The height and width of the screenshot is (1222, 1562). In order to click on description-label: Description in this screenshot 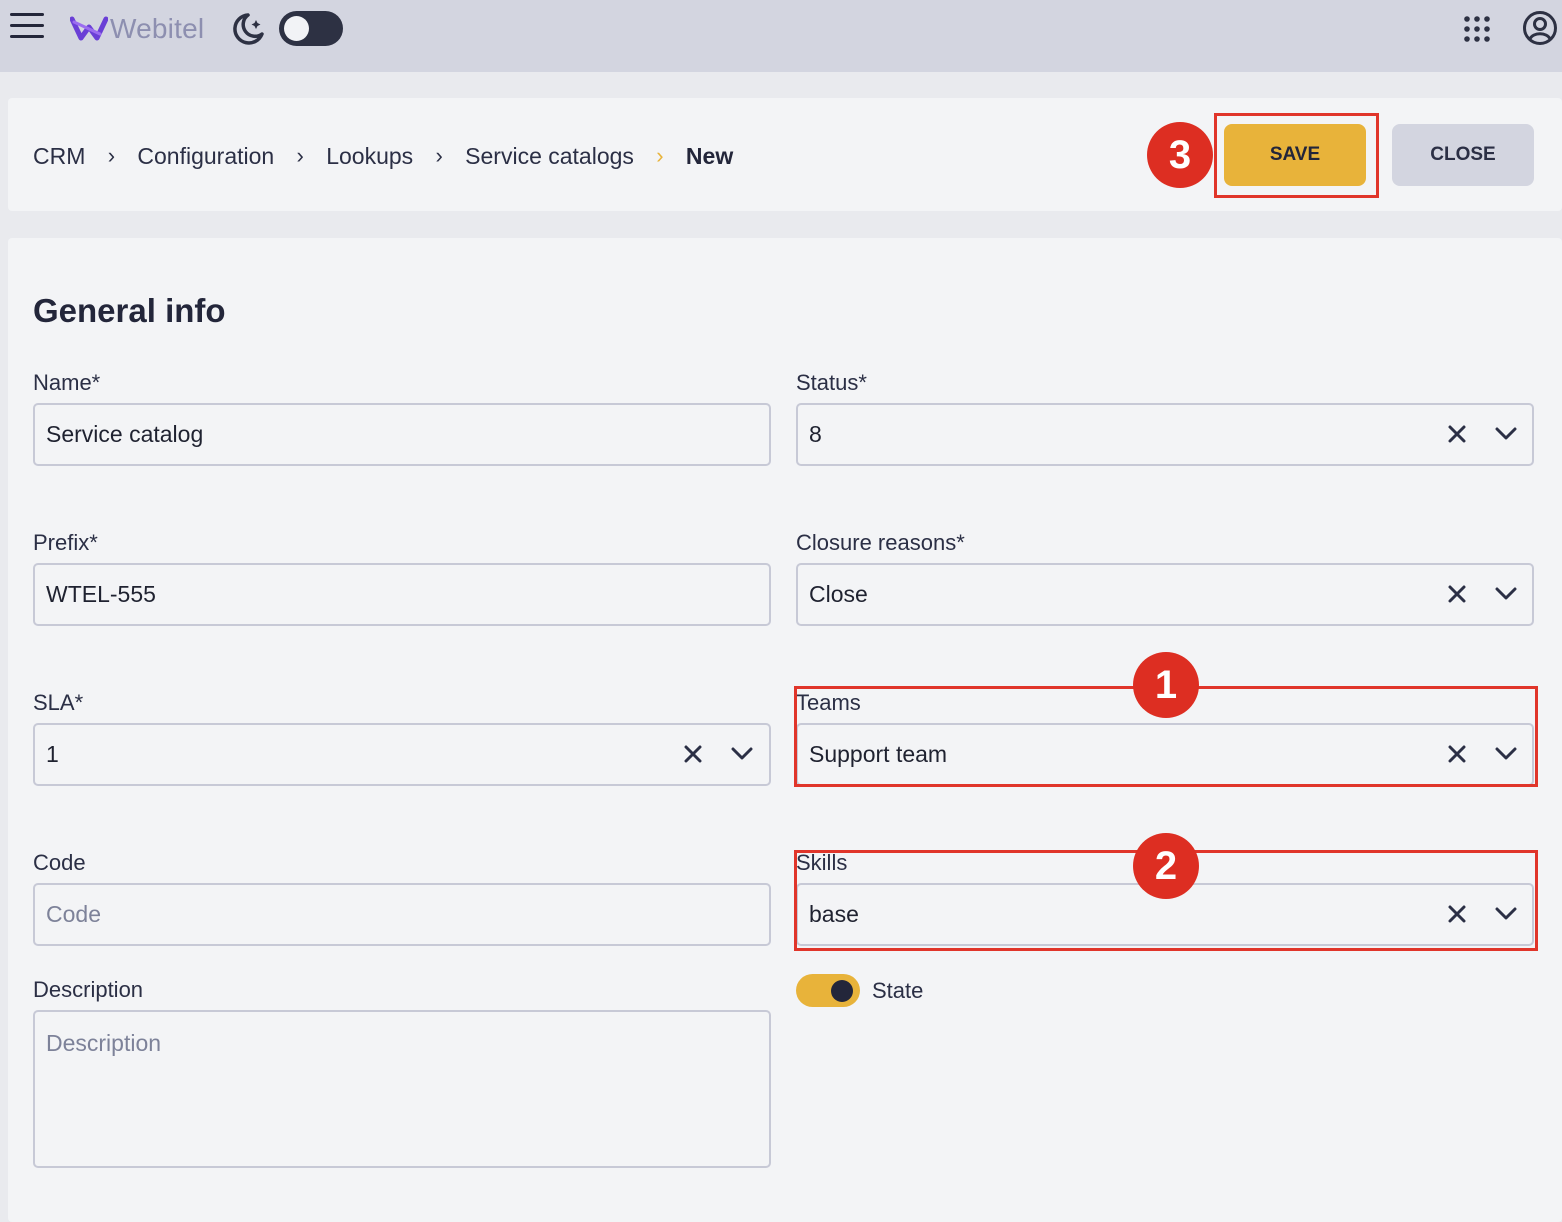, I will do `click(88, 989)`.